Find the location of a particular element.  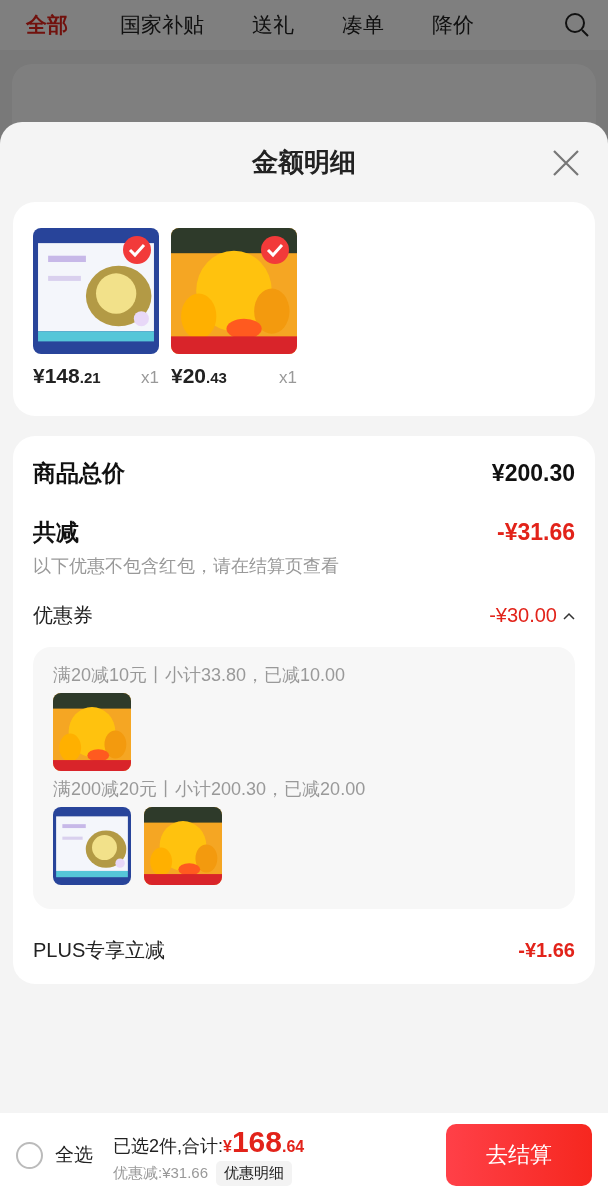

category-tab: 凑单 is located at coordinates (363, 25).